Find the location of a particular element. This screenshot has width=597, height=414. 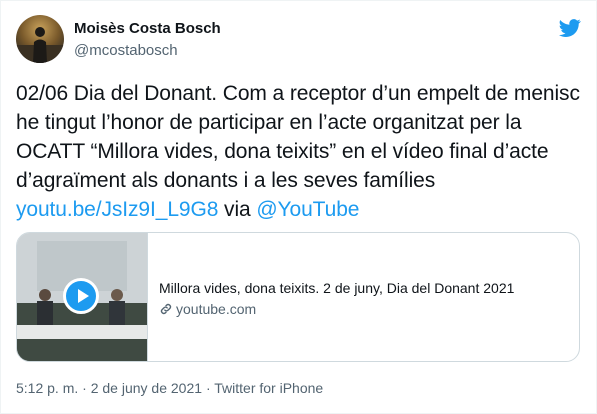

card-domain-text: youtube.com is located at coordinates (216, 309).